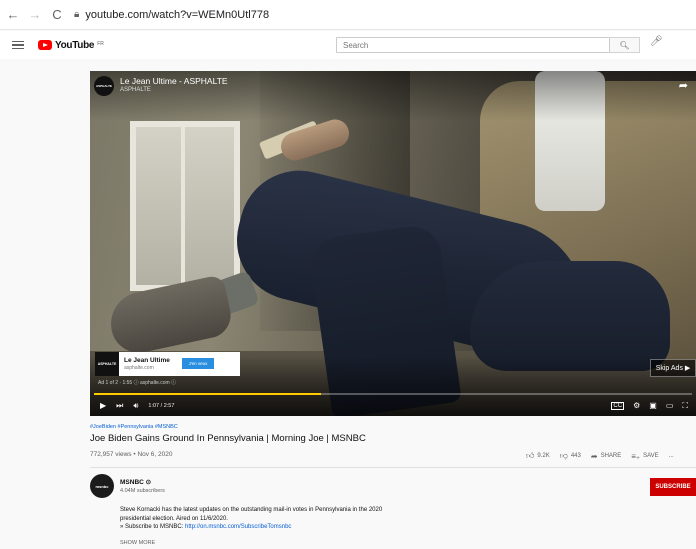 The image size is (696, 549). I want to click on logo-text: YouTube, so click(75, 45).